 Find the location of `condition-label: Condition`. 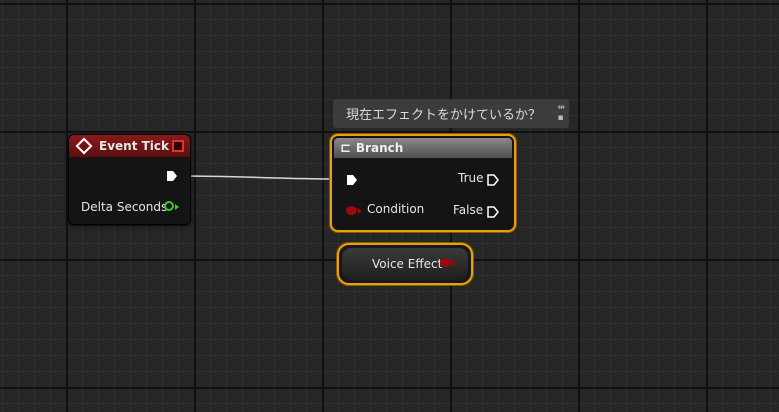

condition-label: Condition is located at coordinates (396, 209).